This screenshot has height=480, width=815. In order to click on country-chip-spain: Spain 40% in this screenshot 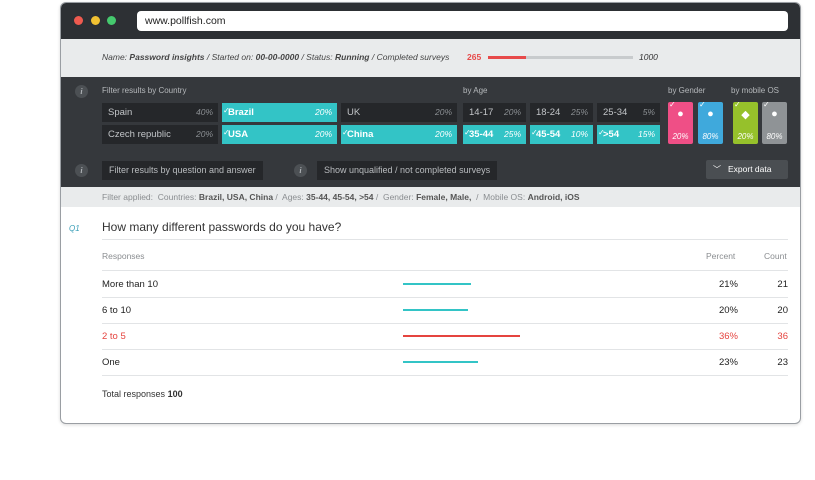, I will do `click(160, 112)`.